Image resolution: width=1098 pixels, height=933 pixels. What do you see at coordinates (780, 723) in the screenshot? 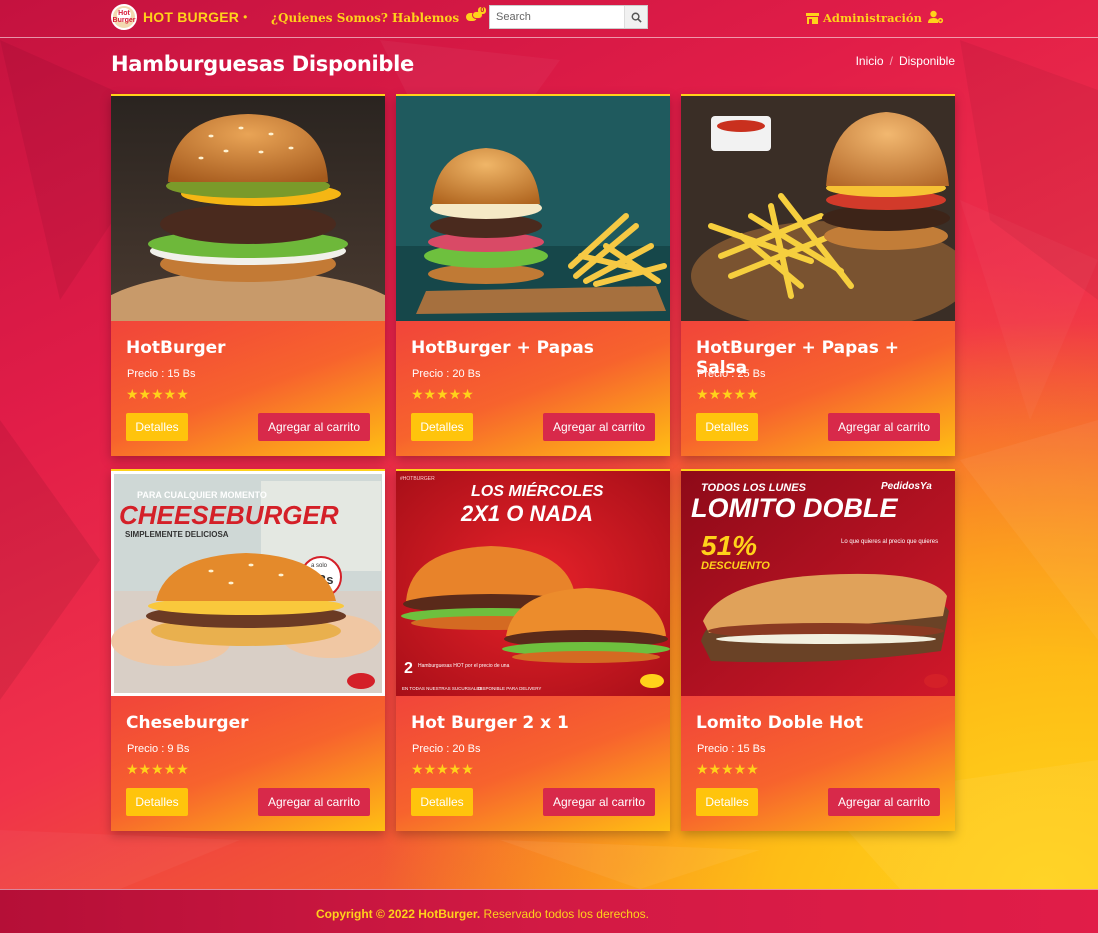
I see `product-name: Lomito Doble Hot` at bounding box center [780, 723].